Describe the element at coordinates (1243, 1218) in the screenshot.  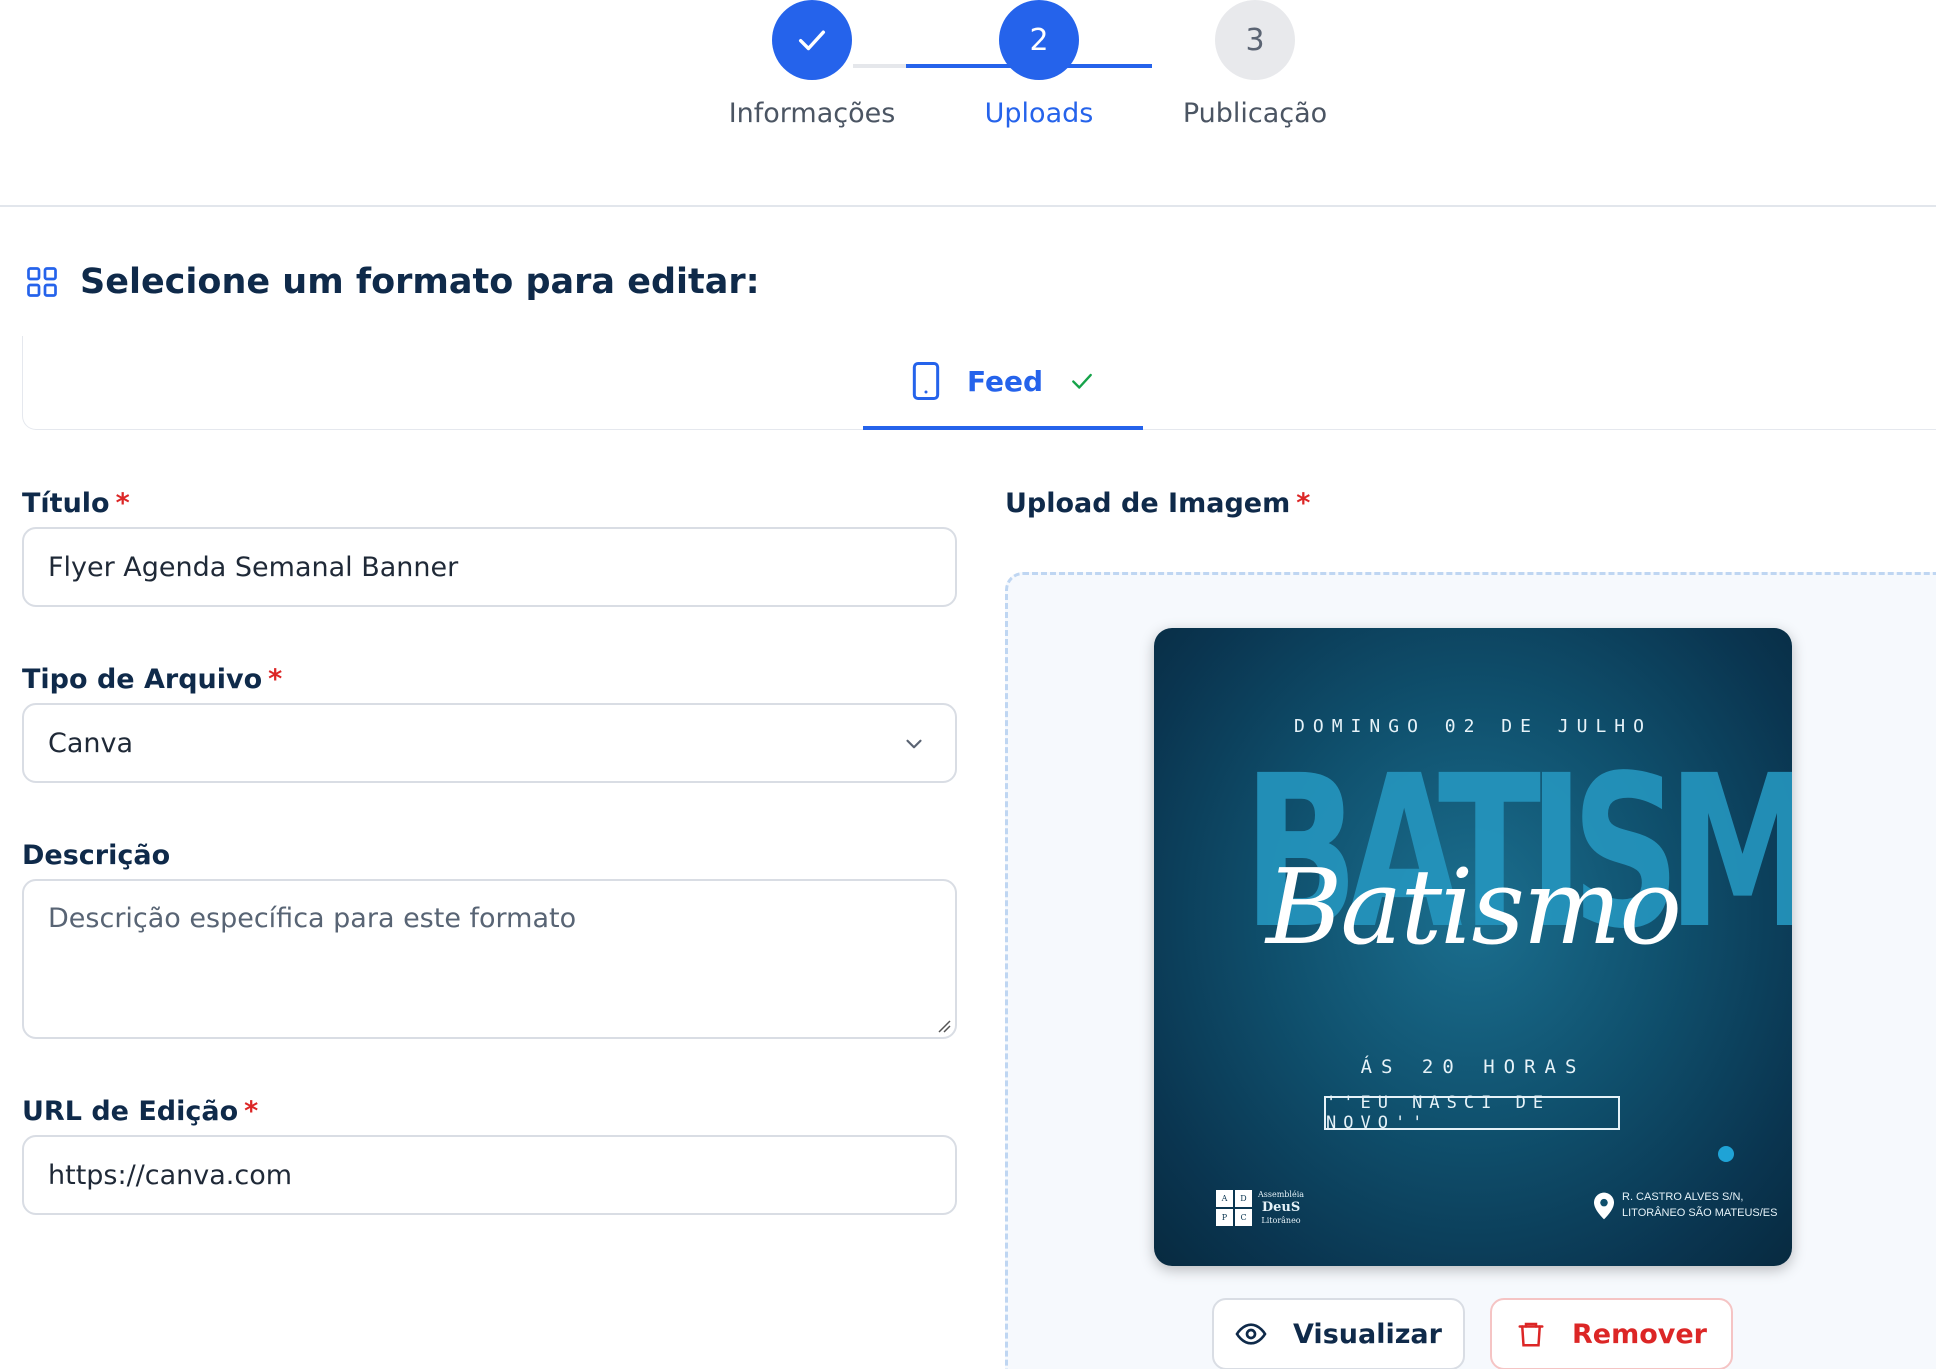
I see `logo-letter: C` at that location.